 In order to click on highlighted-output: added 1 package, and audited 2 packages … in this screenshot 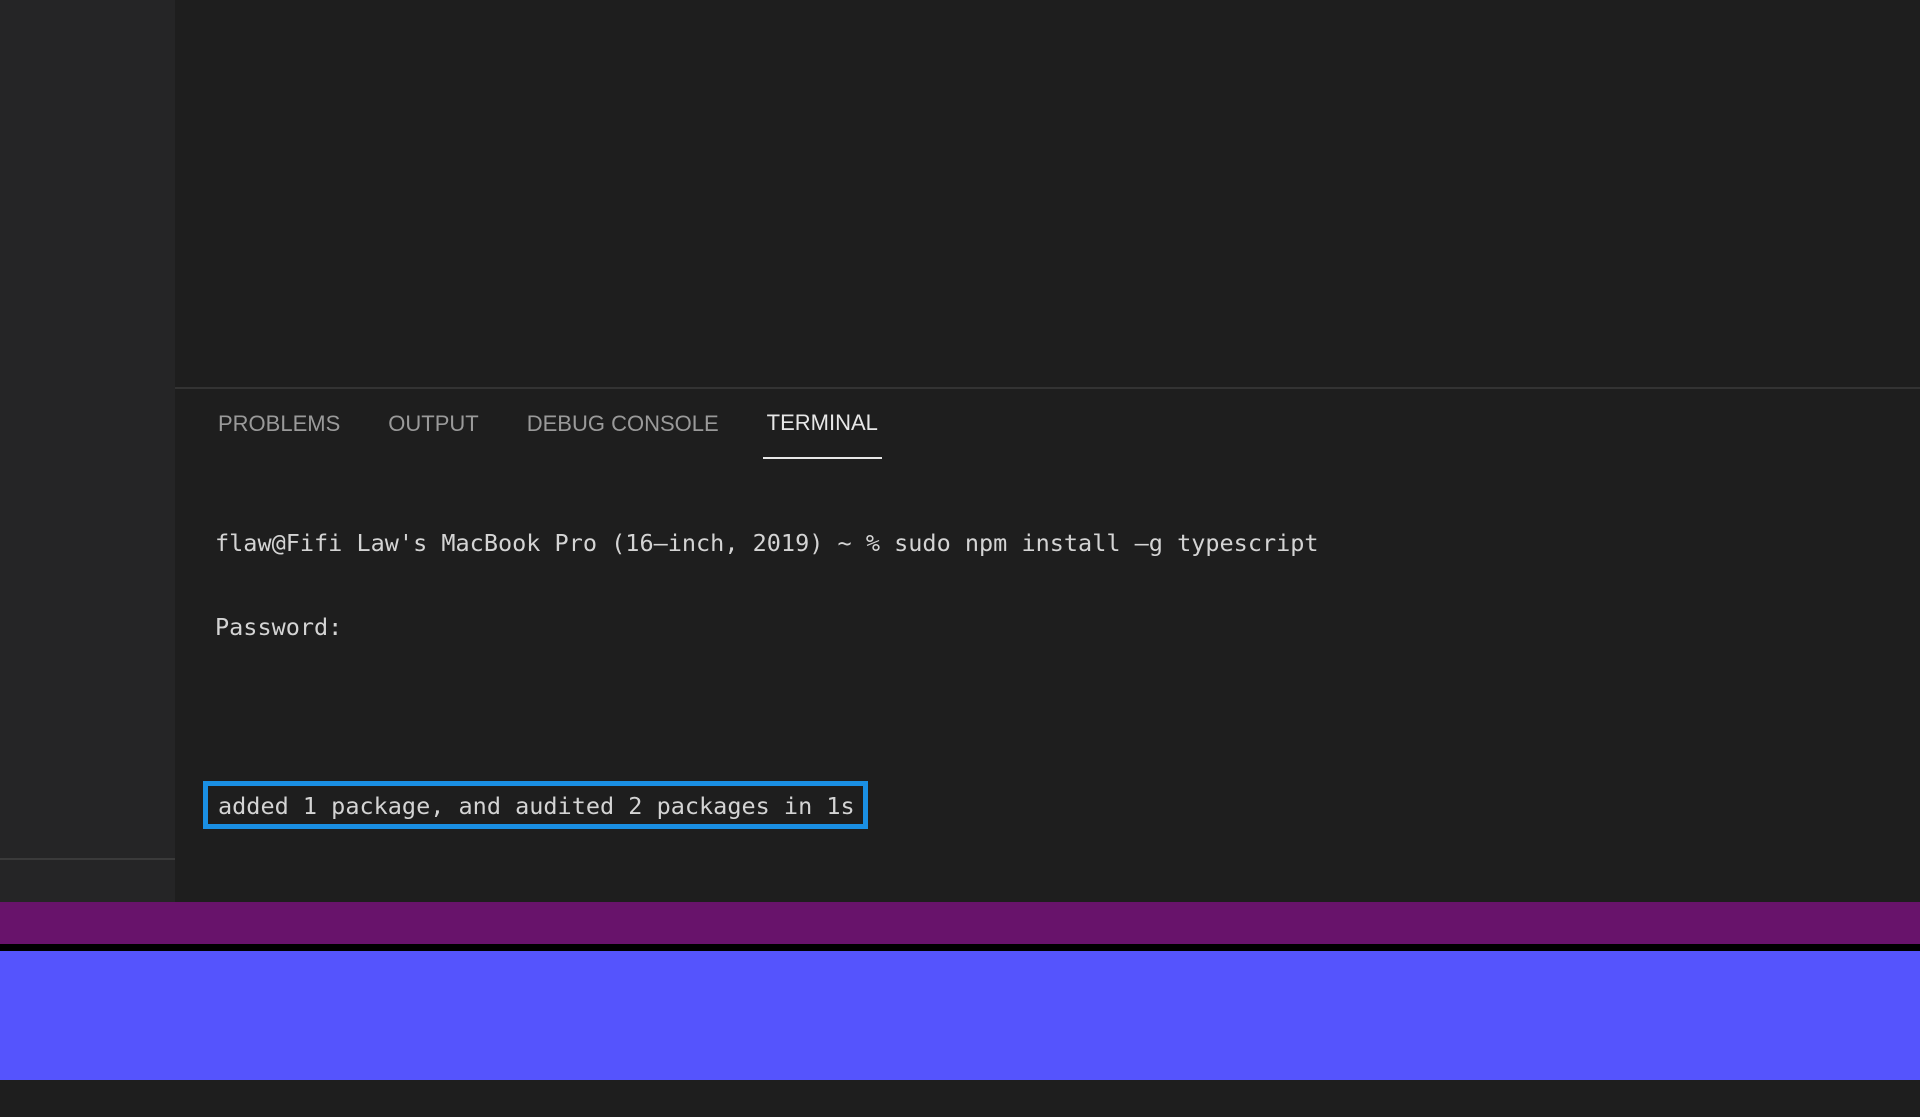, I will do `click(535, 805)`.